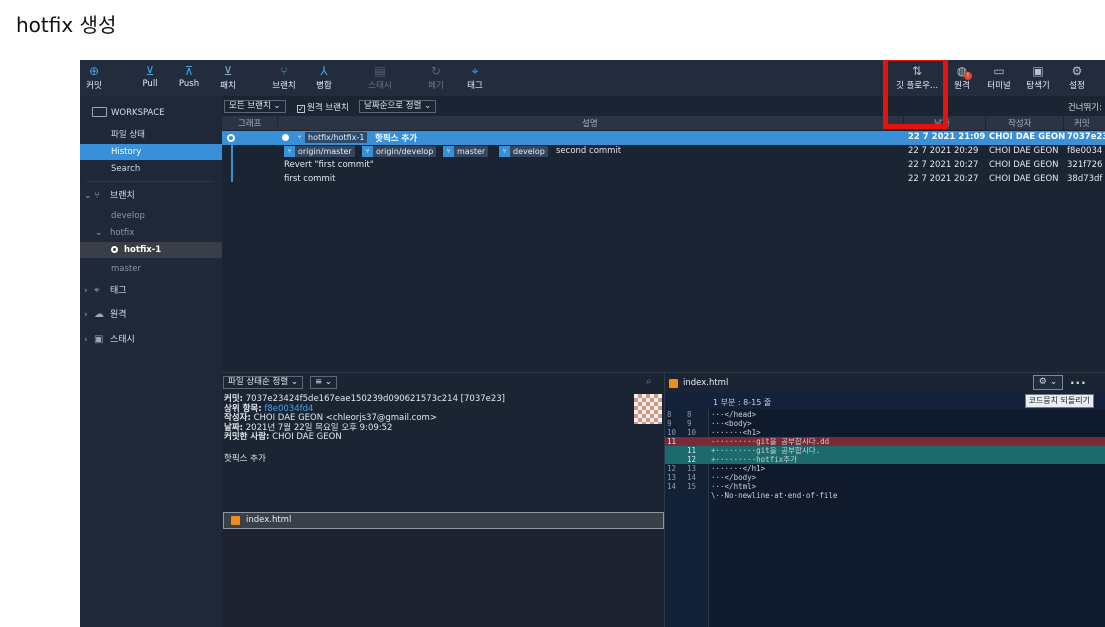 The width and height of the screenshot is (1105, 627). I want to click on terminal-button: ▭ 터미널, so click(999, 77).